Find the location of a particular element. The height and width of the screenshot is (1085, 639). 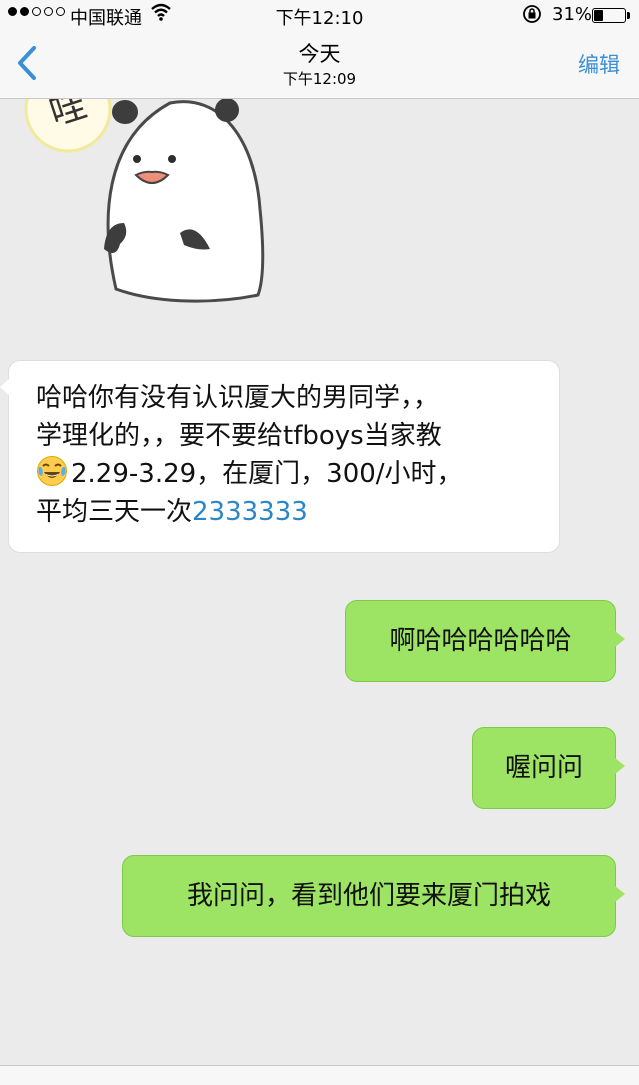

battery-percent: 31% is located at coordinates (572, 14).